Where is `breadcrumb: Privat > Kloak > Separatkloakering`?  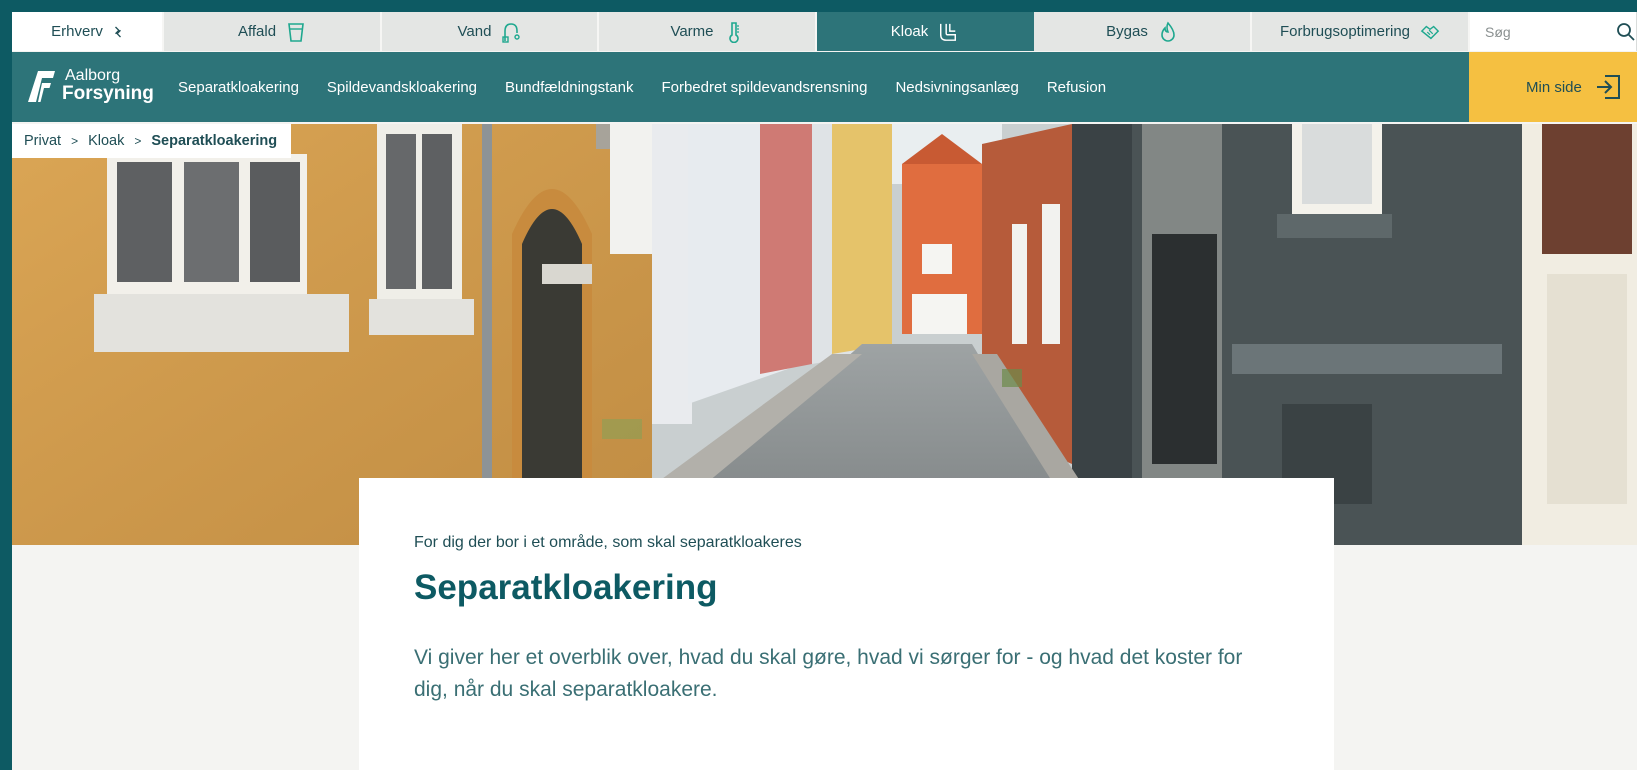 breadcrumb: Privat > Kloak > Separatkloakering is located at coordinates (152, 141).